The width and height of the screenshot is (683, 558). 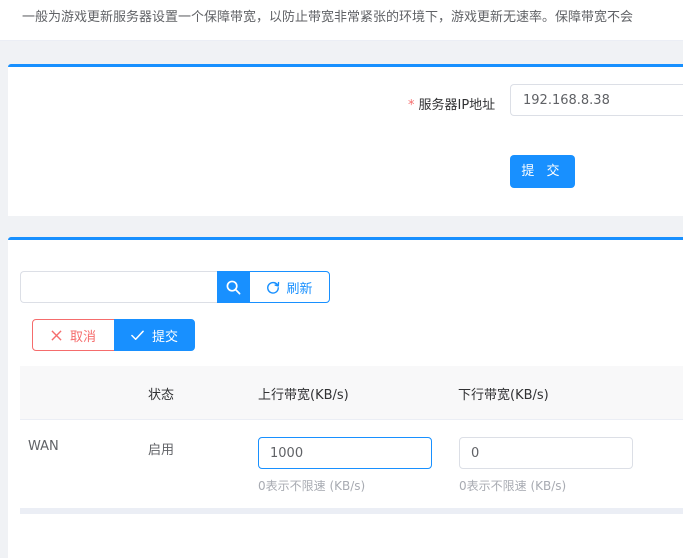 I want to click on upload-bandwidth-input, so click(x=345, y=453).